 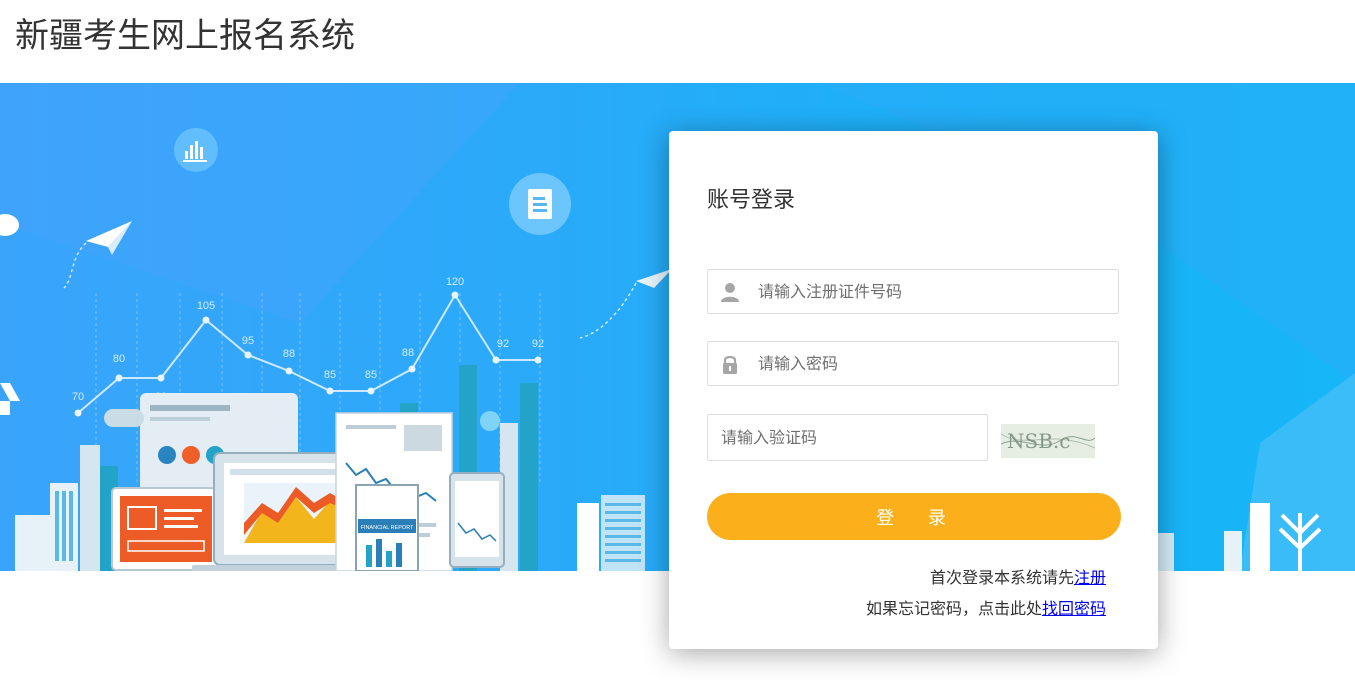 I want to click on dot-shape, so click(x=490, y=421).